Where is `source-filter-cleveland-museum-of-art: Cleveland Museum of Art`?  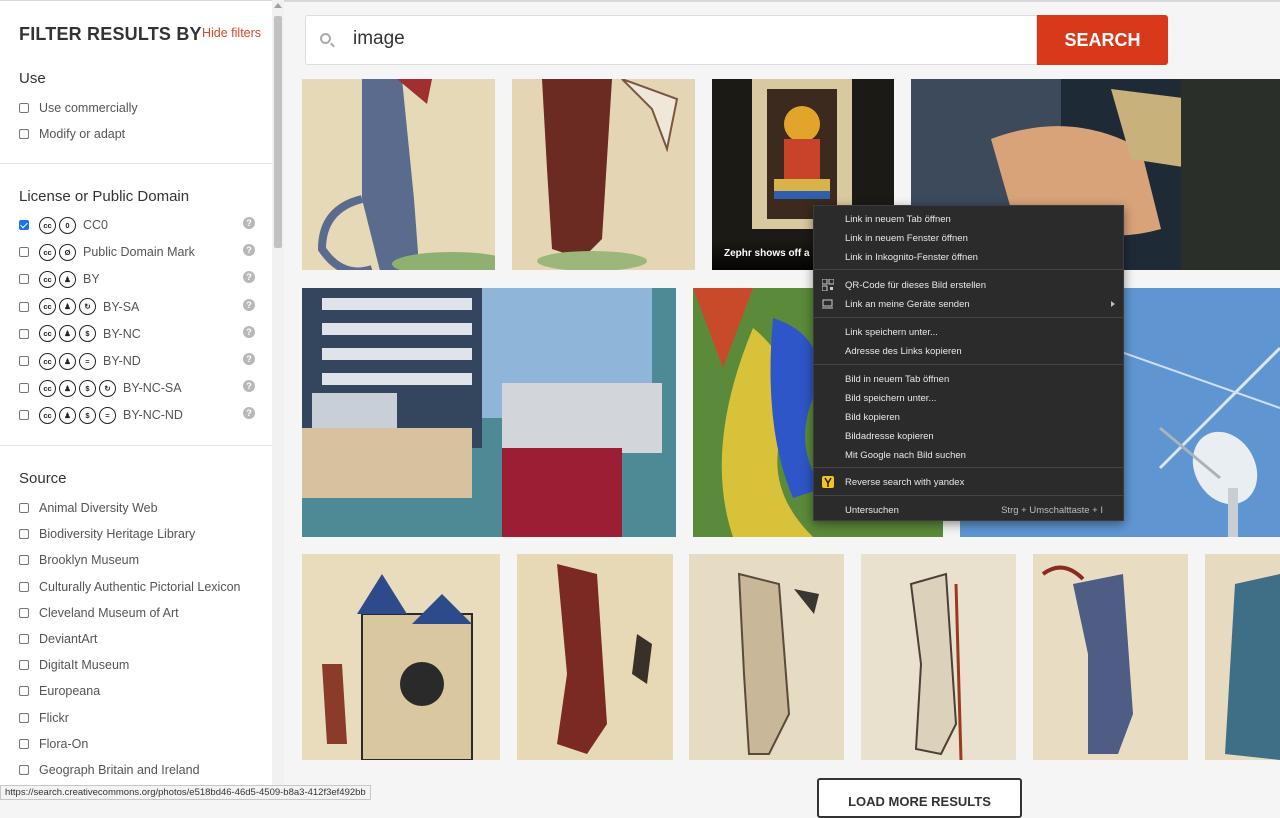 source-filter-cleveland-museum-of-art: Cleveland Museum of Art is located at coordinates (99, 613).